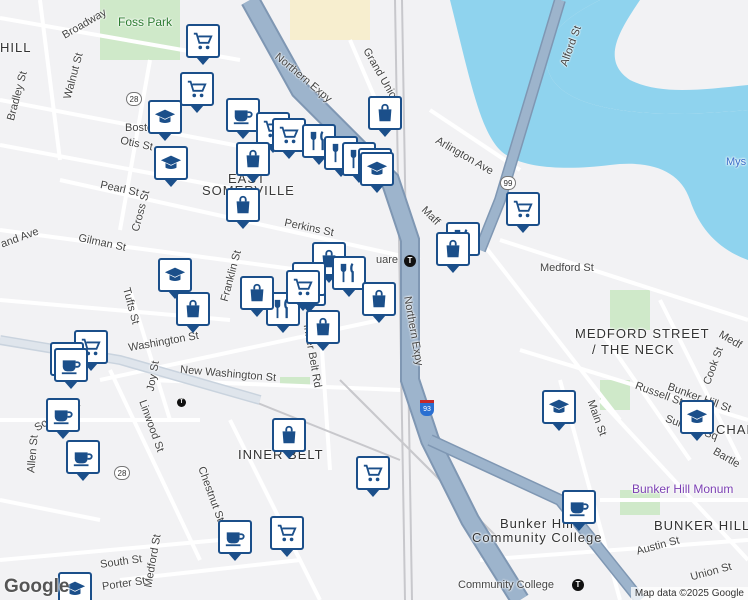  I want to click on route-28-shield: 28, so click(134, 99).